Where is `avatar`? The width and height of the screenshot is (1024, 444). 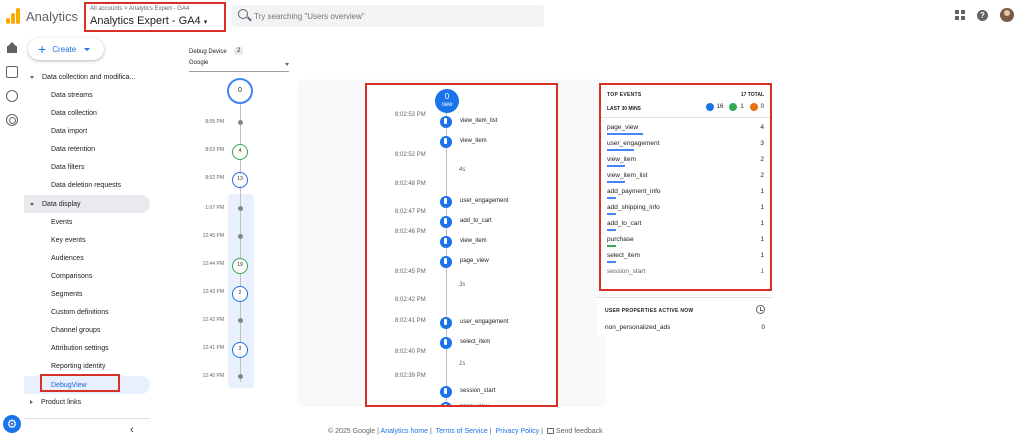 avatar is located at coordinates (1007, 15).